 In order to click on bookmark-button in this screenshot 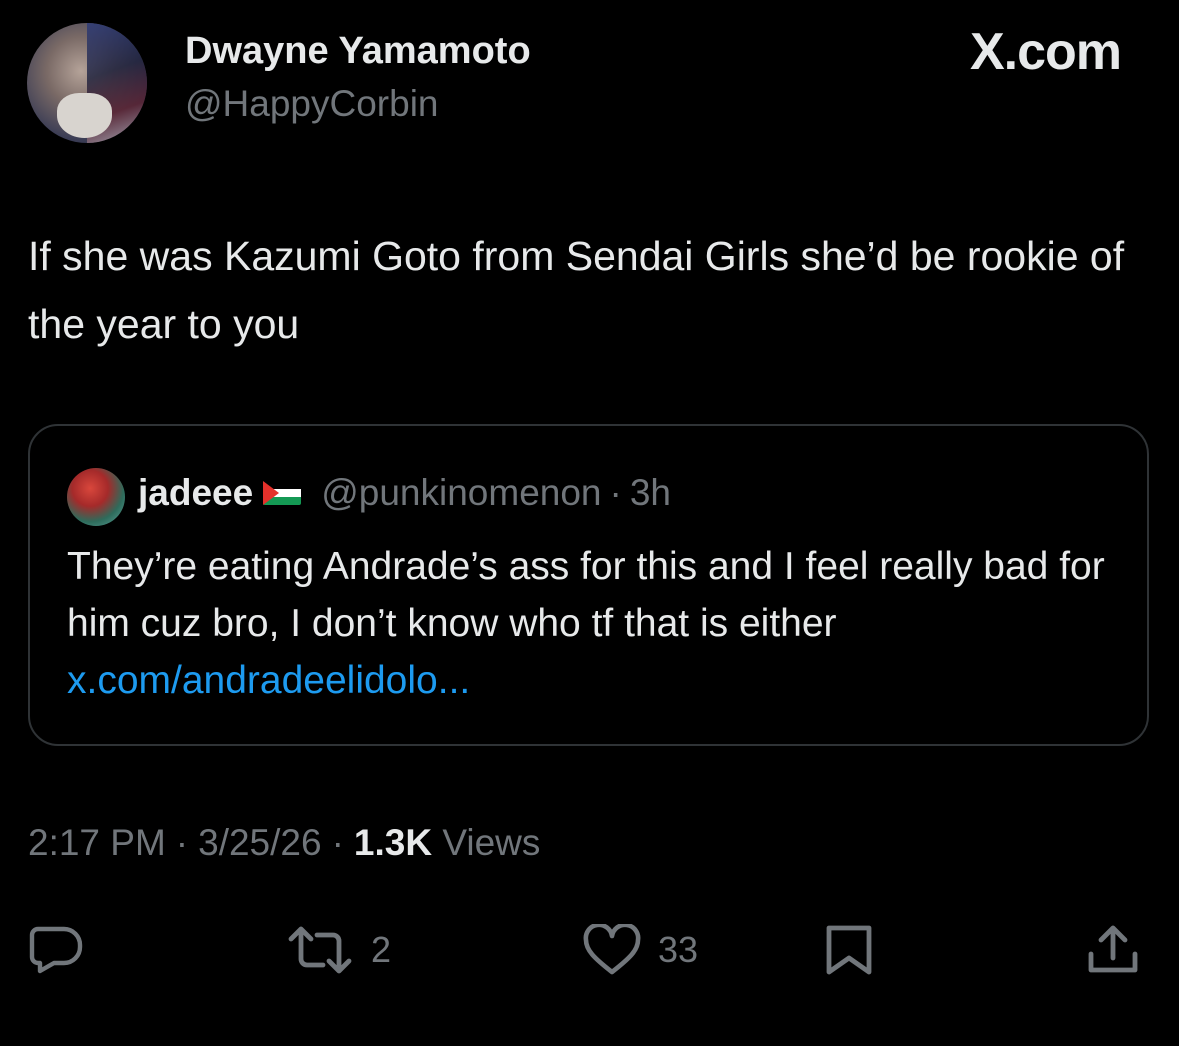, I will do `click(849, 950)`.